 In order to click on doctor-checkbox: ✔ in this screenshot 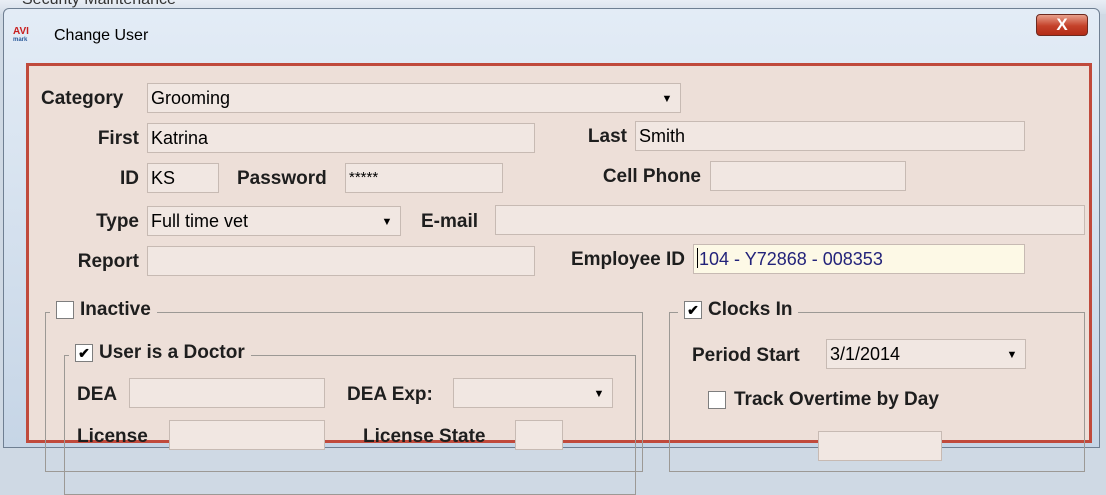, I will do `click(84, 353)`.